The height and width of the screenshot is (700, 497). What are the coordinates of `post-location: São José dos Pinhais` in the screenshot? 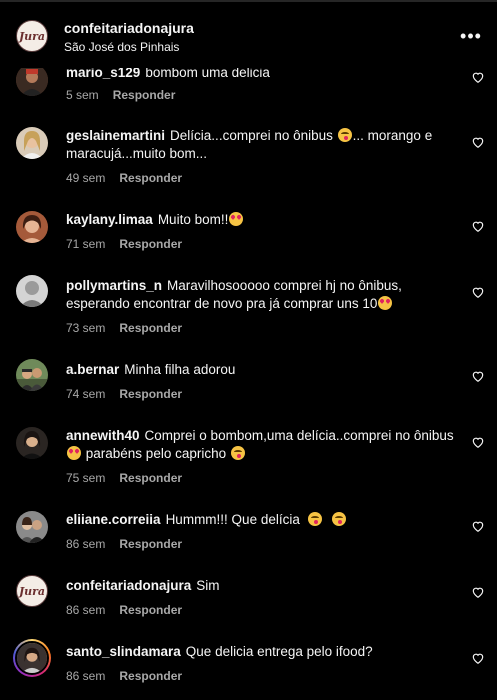 It's located at (121, 47).